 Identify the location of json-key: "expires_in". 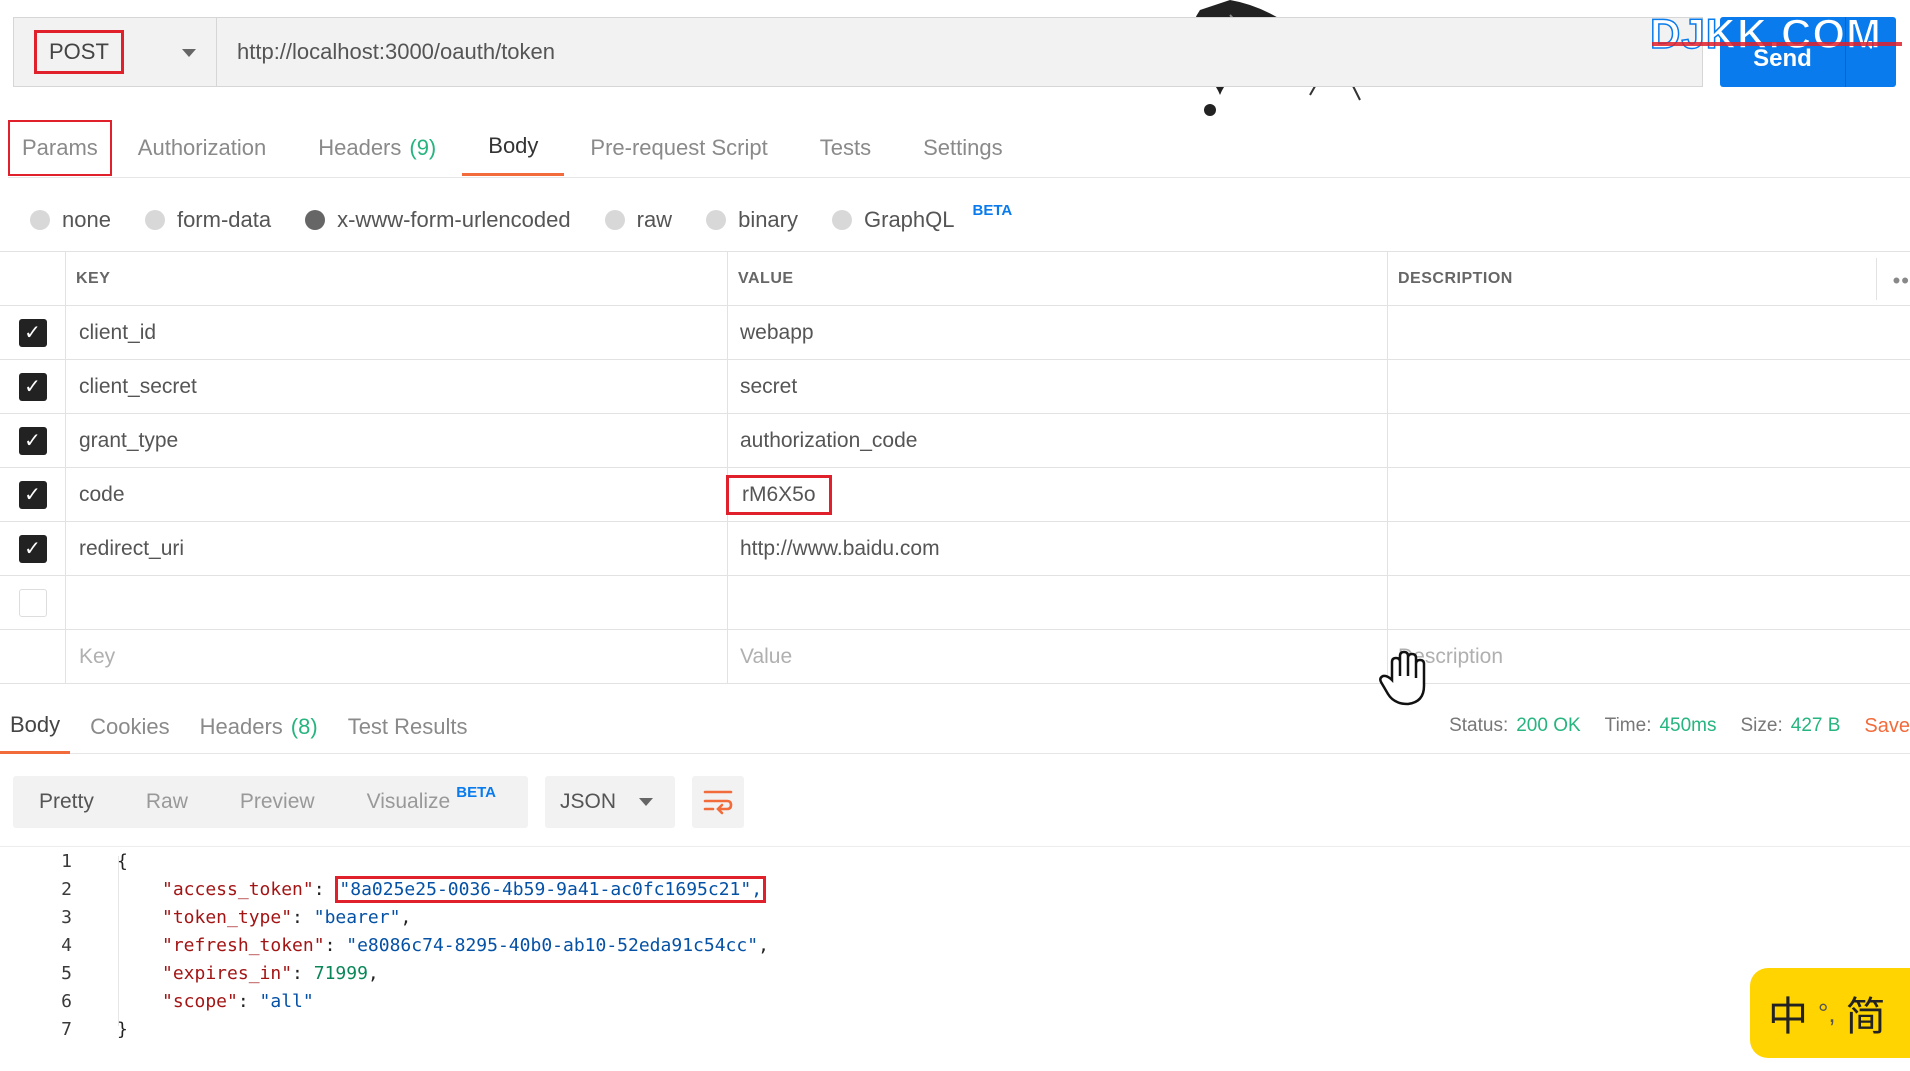
(227, 973).